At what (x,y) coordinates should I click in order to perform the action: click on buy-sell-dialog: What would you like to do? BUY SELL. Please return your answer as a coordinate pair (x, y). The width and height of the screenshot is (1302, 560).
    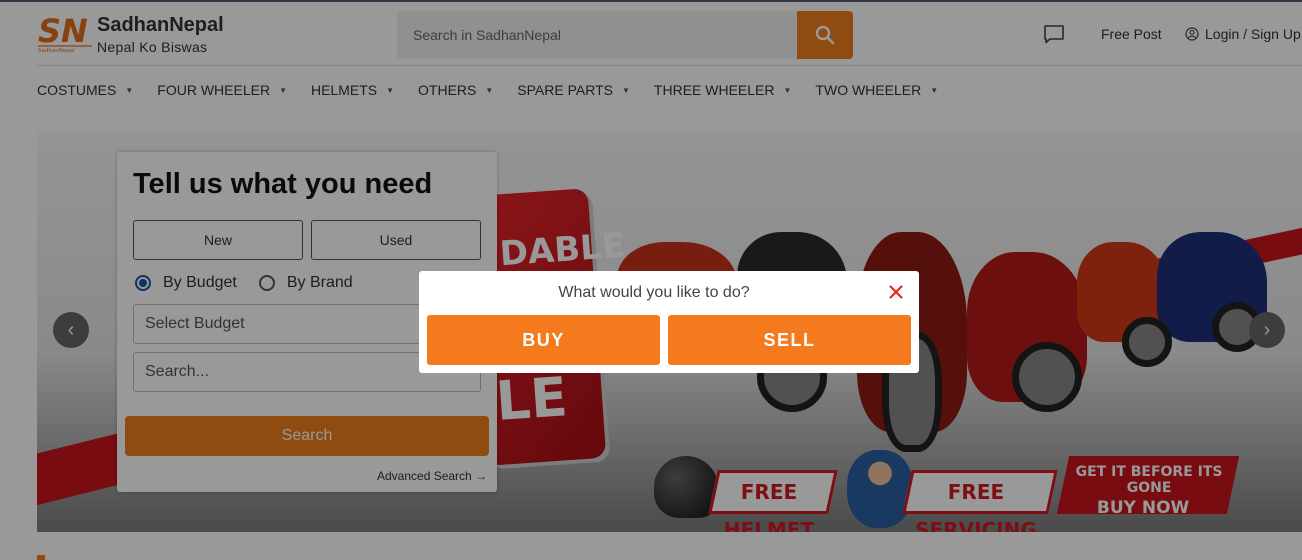
    Looking at the image, I should click on (669, 322).